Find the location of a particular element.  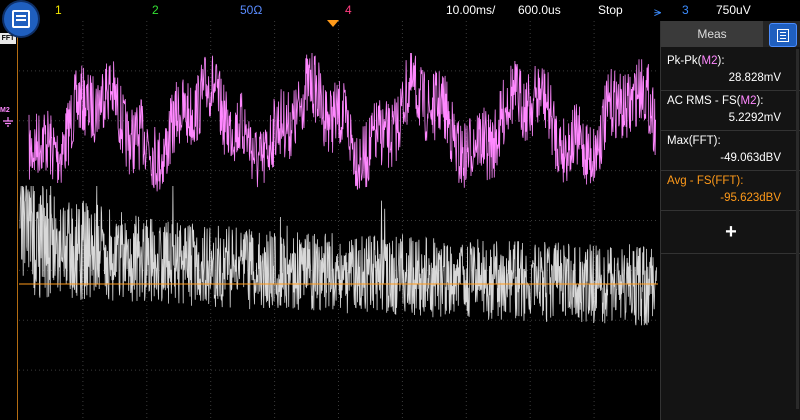

menu-icon is located at coordinates (21, 19).